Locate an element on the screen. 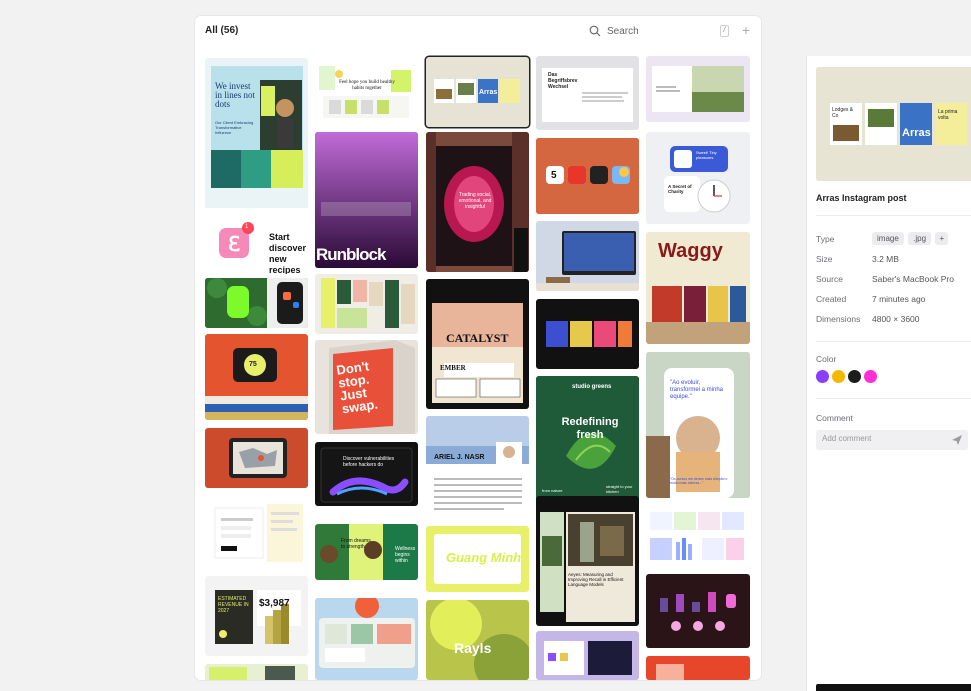 The height and width of the screenshot is (691, 971). tile-badge: 1 is located at coordinates (247, 227).